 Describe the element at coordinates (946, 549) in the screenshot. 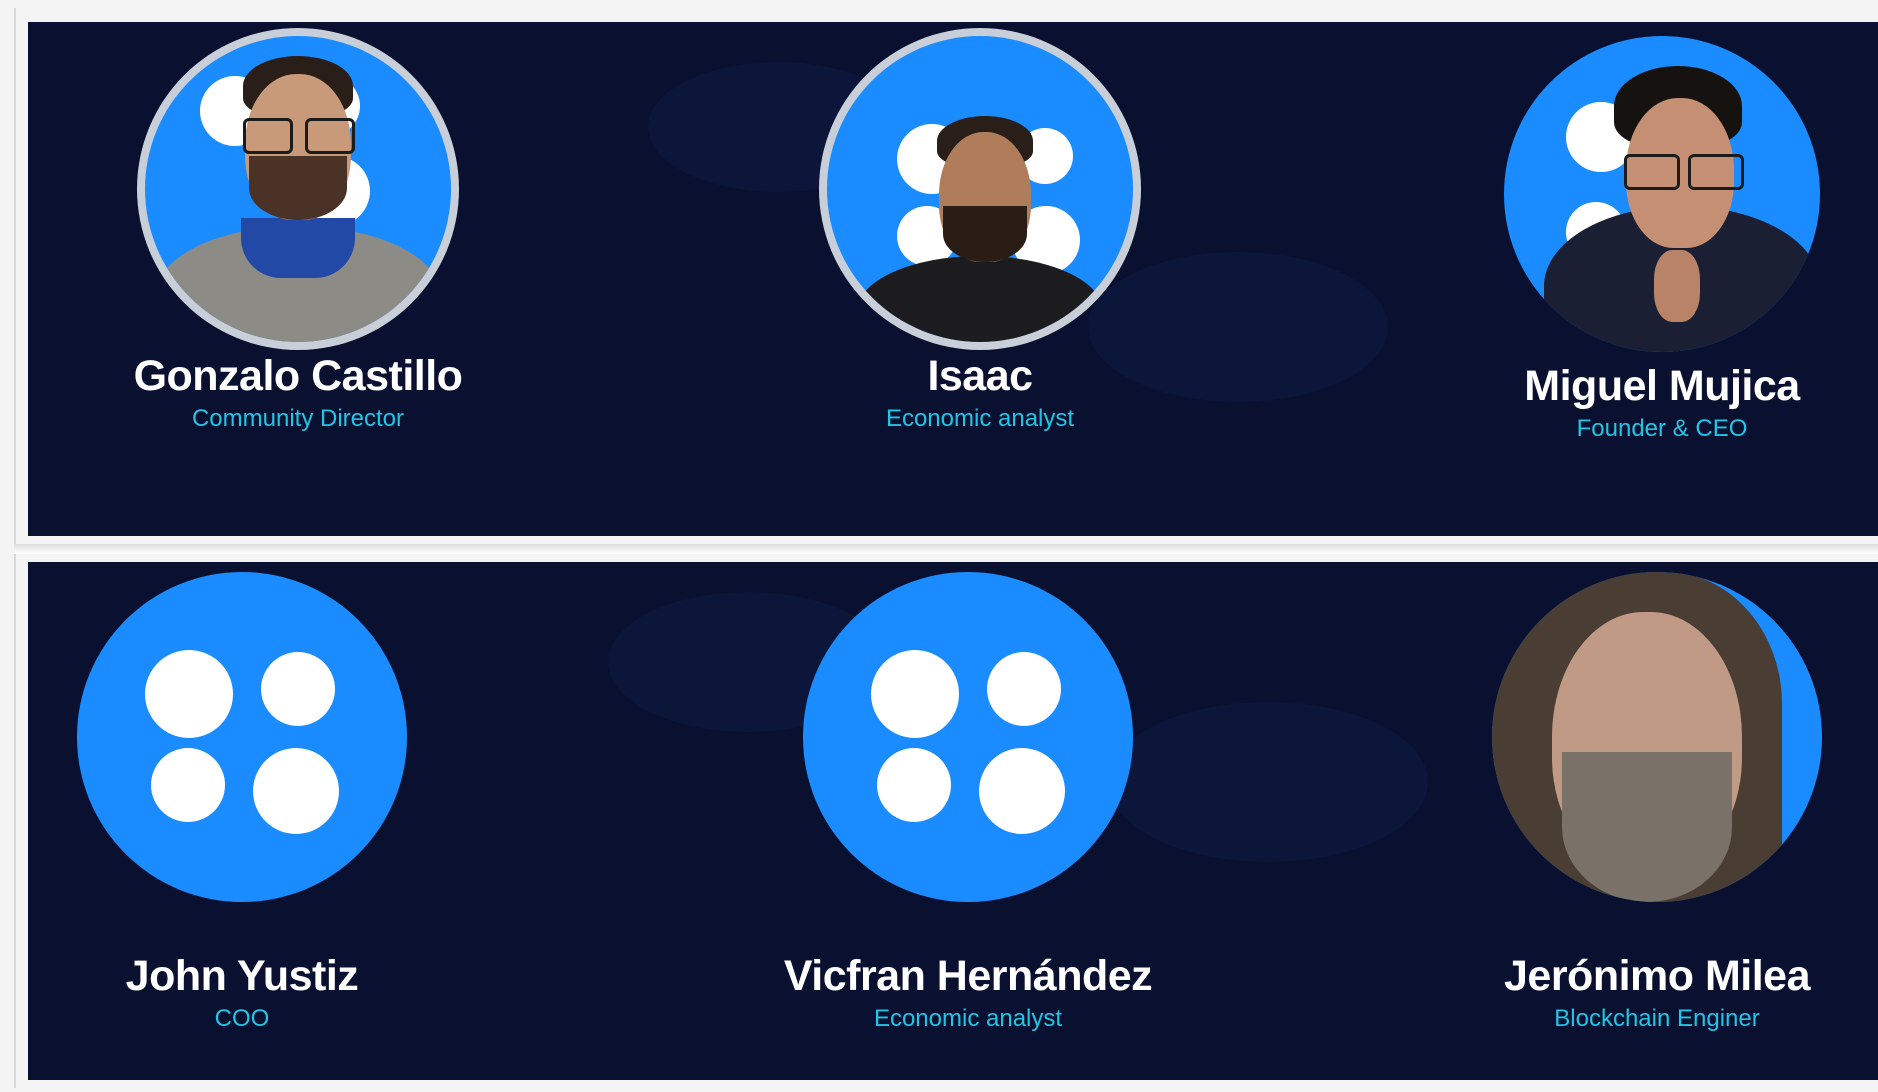

I see `row-divider` at that location.